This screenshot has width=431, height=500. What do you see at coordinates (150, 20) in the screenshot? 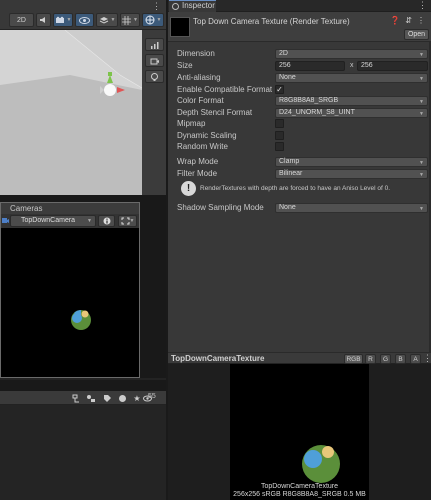
I see `gizmo-icon` at bounding box center [150, 20].